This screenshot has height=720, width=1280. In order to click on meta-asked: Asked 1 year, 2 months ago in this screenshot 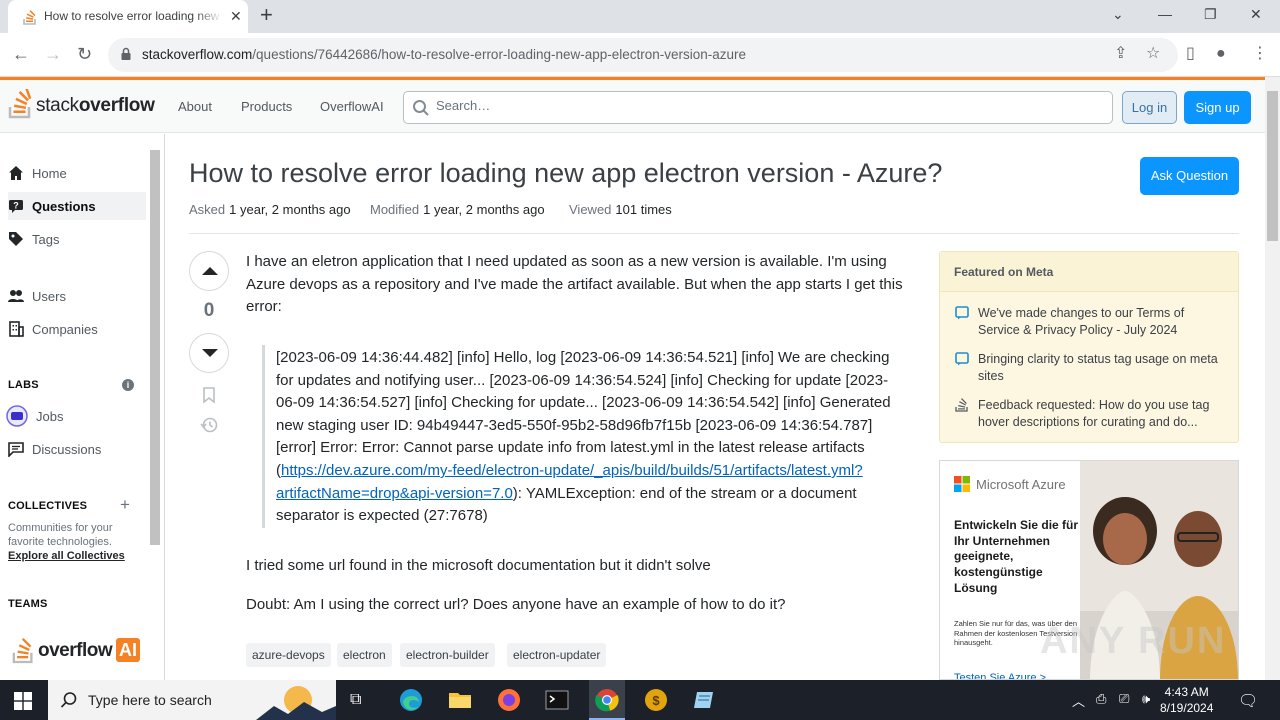, I will do `click(270, 209)`.